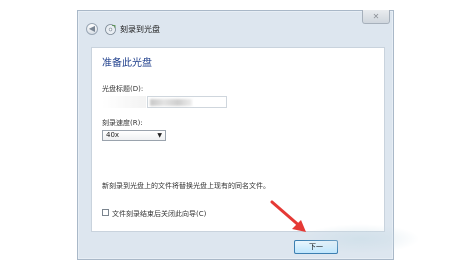  I want to click on close-wizard-checkbox, so click(105, 212).